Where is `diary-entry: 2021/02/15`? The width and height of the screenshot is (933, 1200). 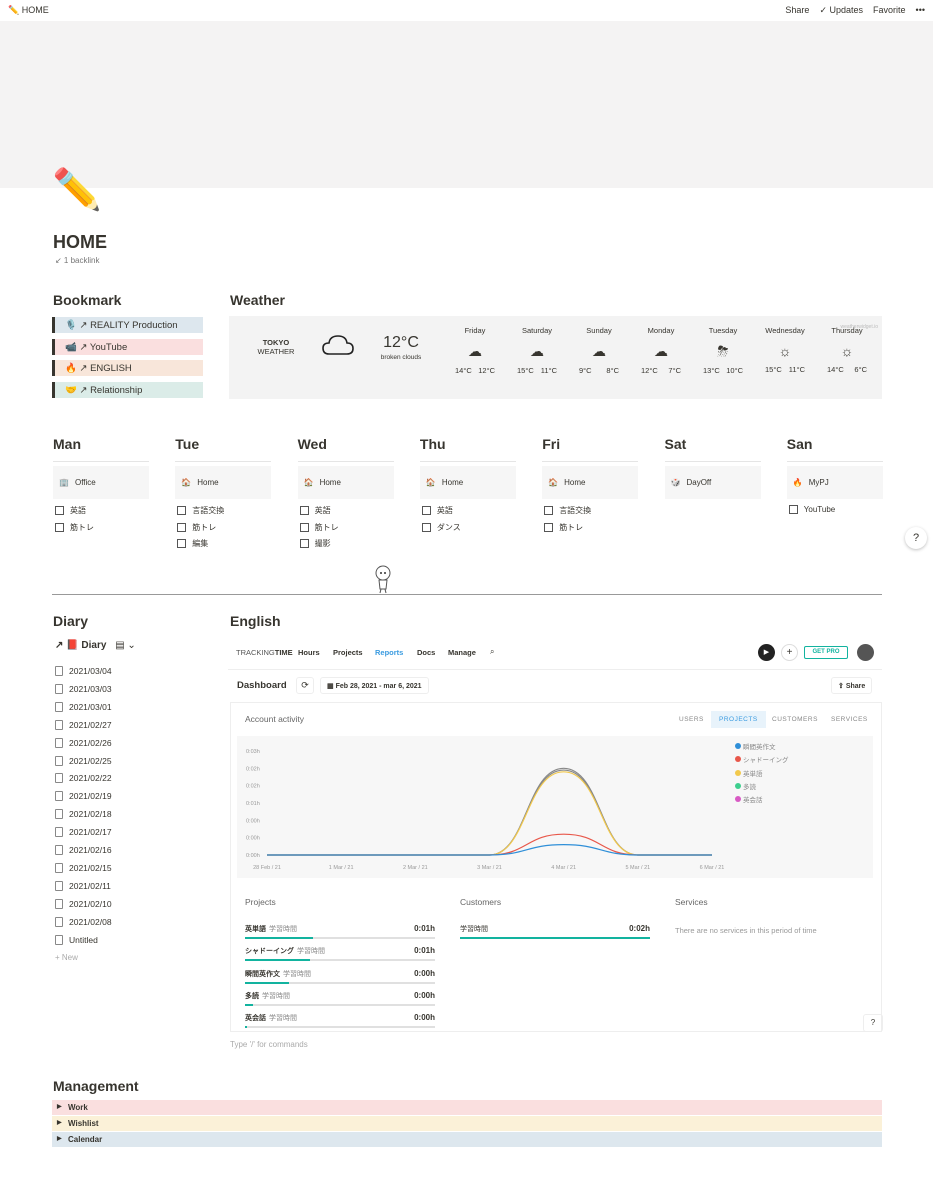 diary-entry: 2021/02/15 is located at coordinates (83, 867).